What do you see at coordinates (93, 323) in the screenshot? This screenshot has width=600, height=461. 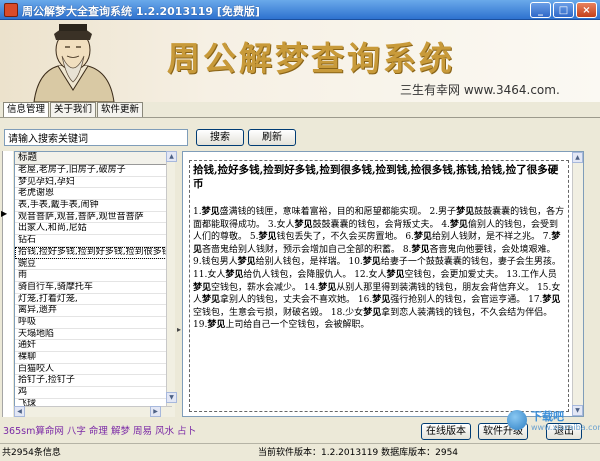 I see `list-item: 呼吸` at bounding box center [93, 323].